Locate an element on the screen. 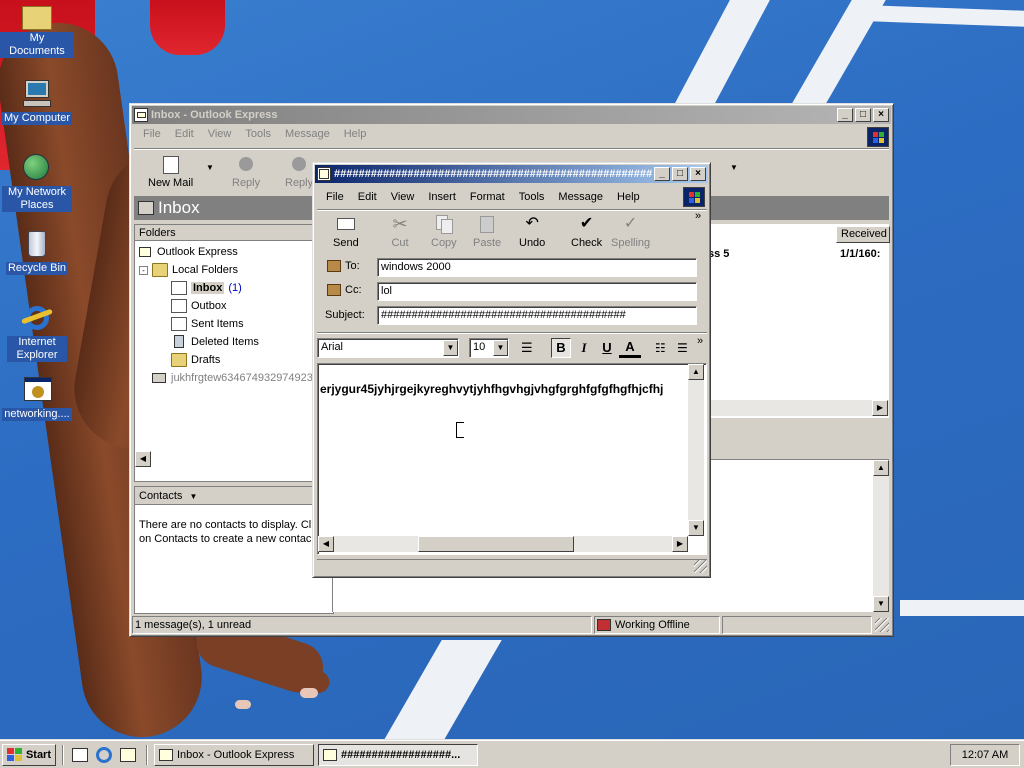  paragraph-style-icon: ☰ is located at coordinates (531, 348).